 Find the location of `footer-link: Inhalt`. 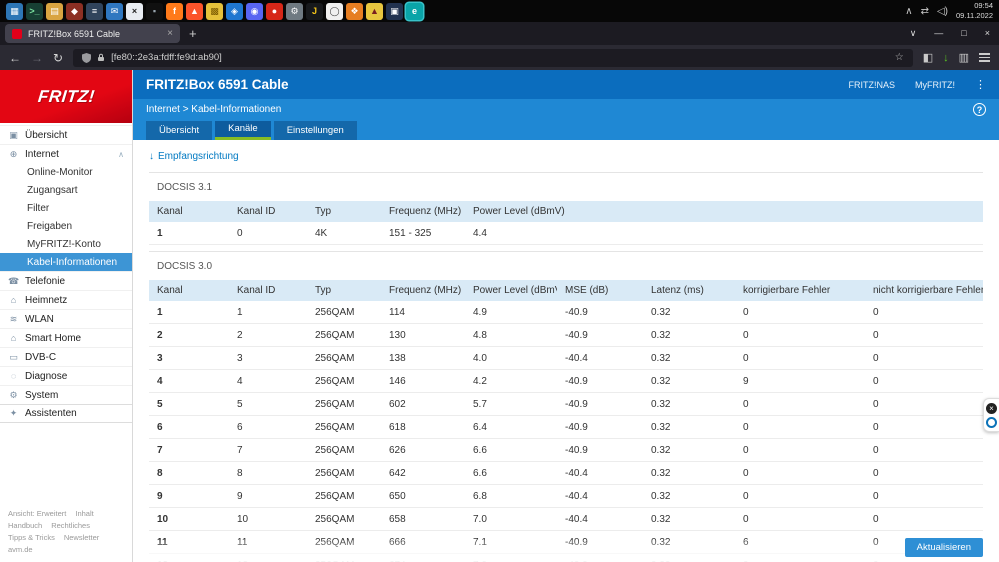

footer-link: Inhalt is located at coordinates (84, 513).